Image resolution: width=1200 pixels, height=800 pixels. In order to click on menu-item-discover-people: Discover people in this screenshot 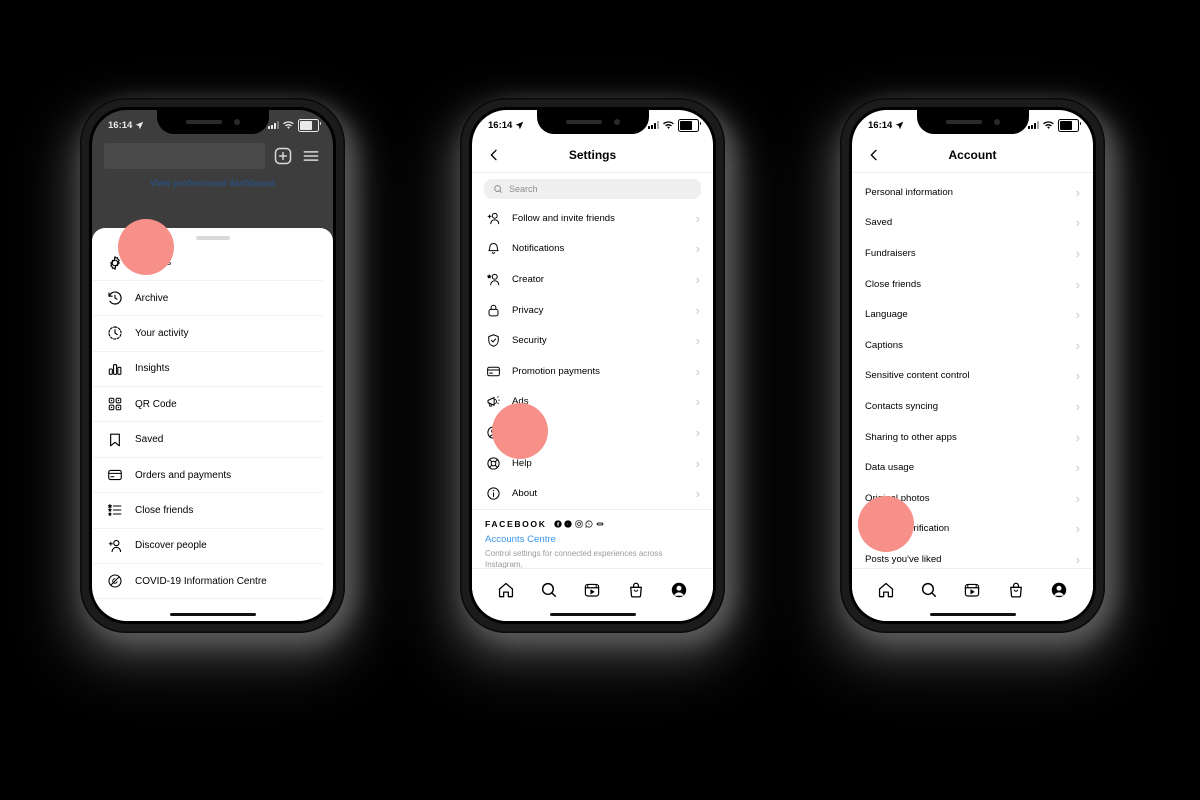, I will do `click(207, 547)`.